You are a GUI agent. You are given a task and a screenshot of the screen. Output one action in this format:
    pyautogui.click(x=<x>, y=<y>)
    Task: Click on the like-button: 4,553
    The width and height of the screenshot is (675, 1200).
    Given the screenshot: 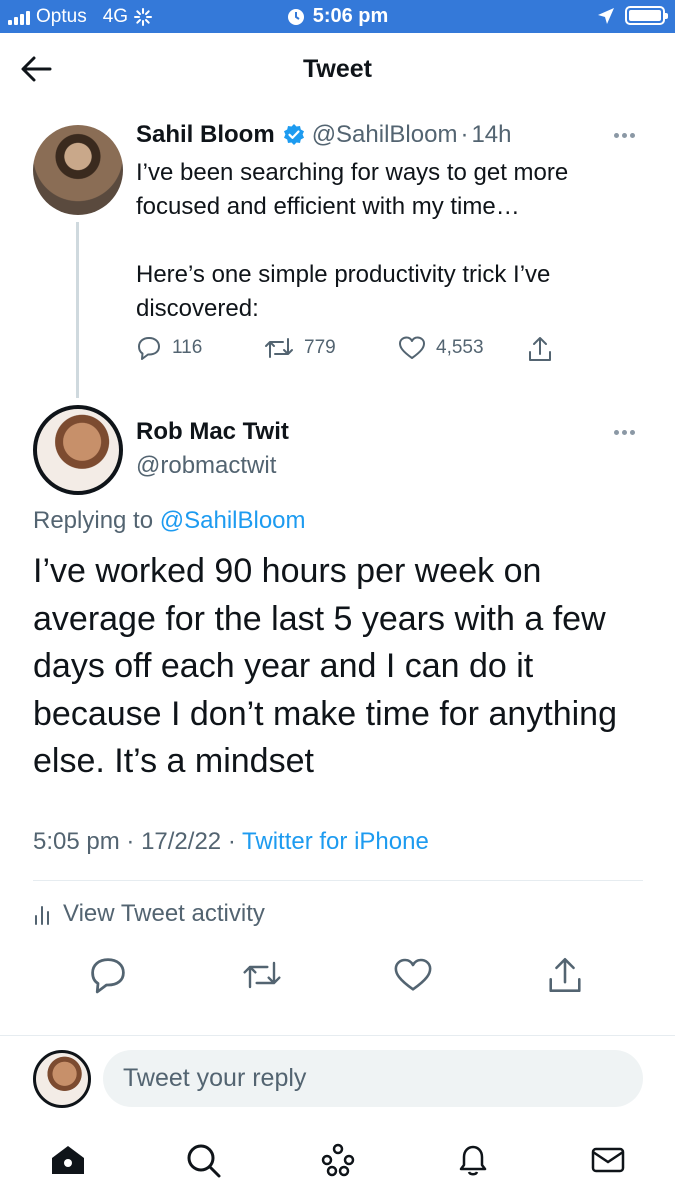 What is the action you would take?
    pyautogui.click(x=441, y=348)
    